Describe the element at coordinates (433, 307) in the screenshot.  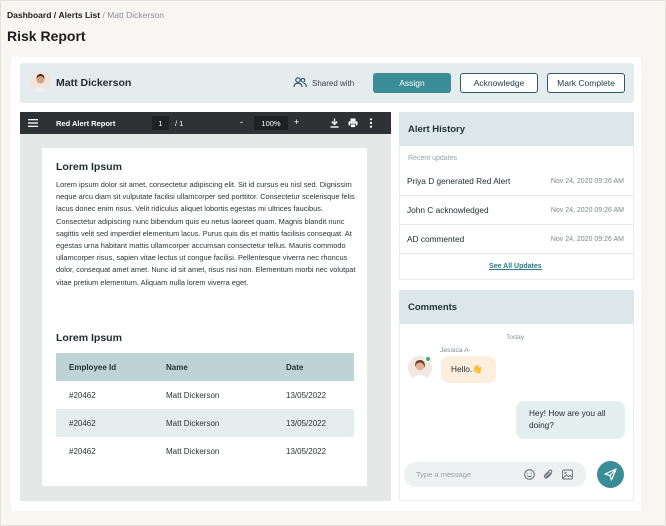
I see `comments-title: Comments` at that location.